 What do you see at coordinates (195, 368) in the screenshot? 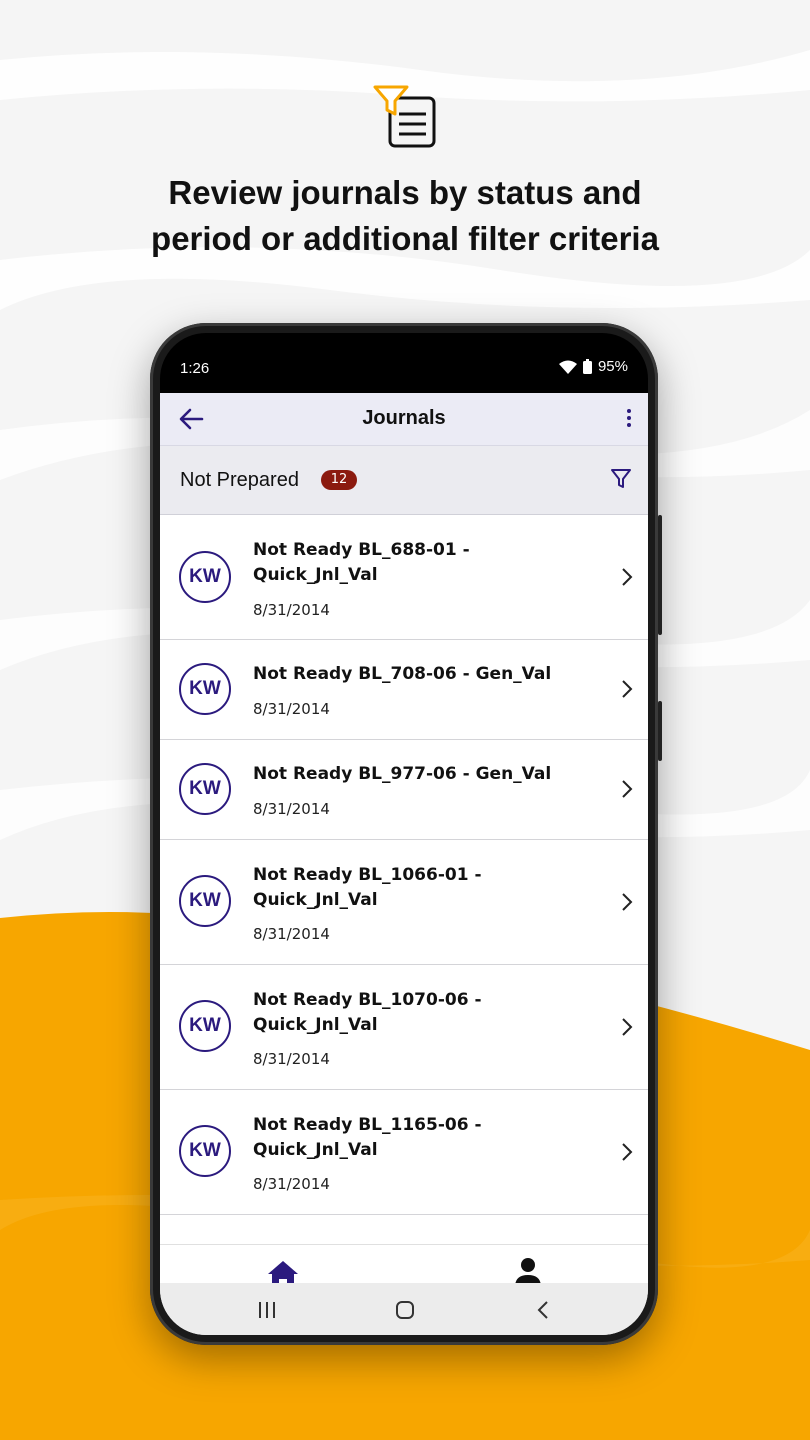
I see `status-time: 1:26` at bounding box center [195, 368].